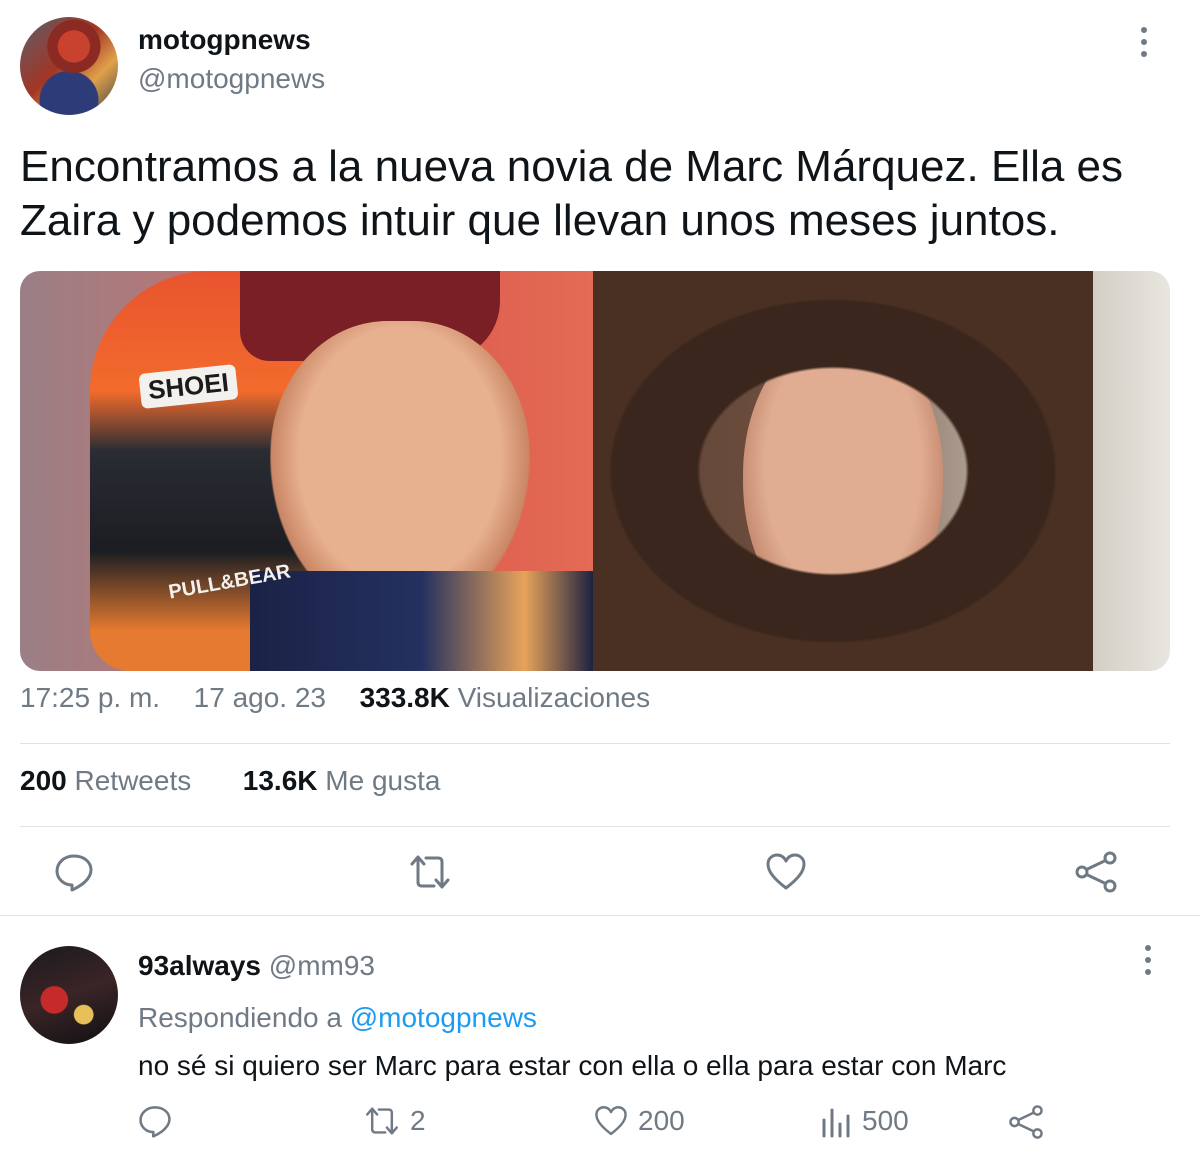 This screenshot has height=1161, width=1200. I want to click on reply-reply-button, so click(155, 1121).